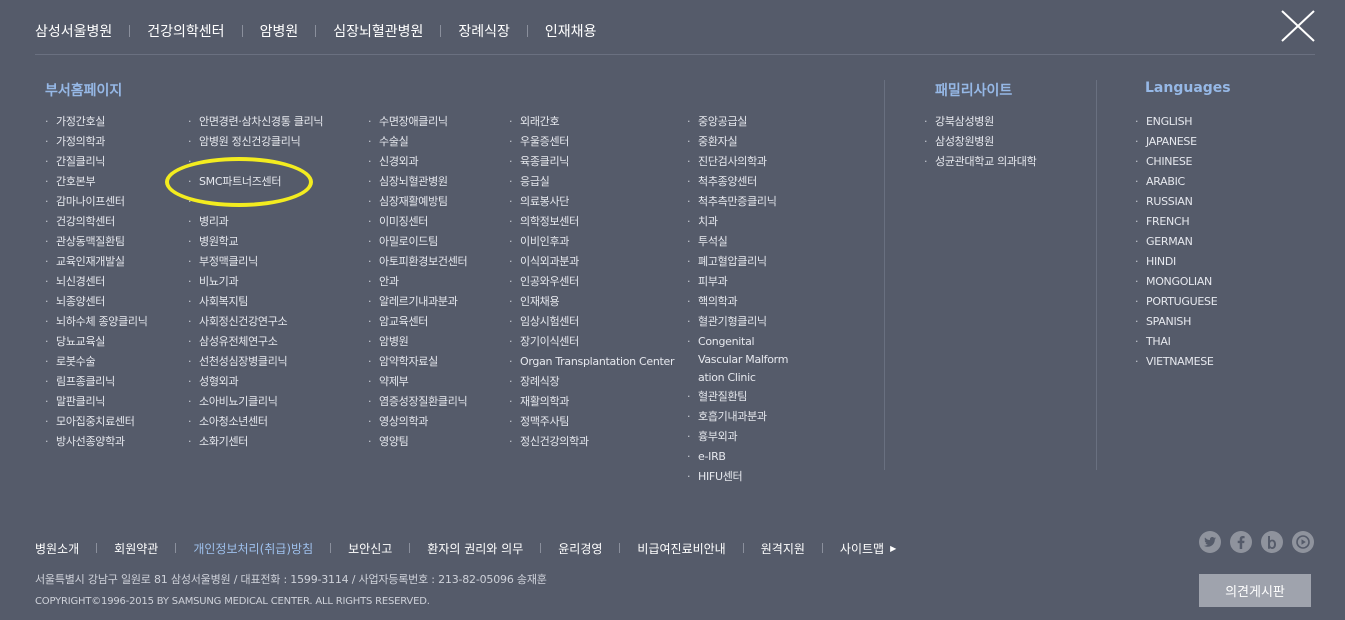  Describe the element at coordinates (96, 442) in the screenshot. I see `dept-link: 방사선종양학과` at that location.